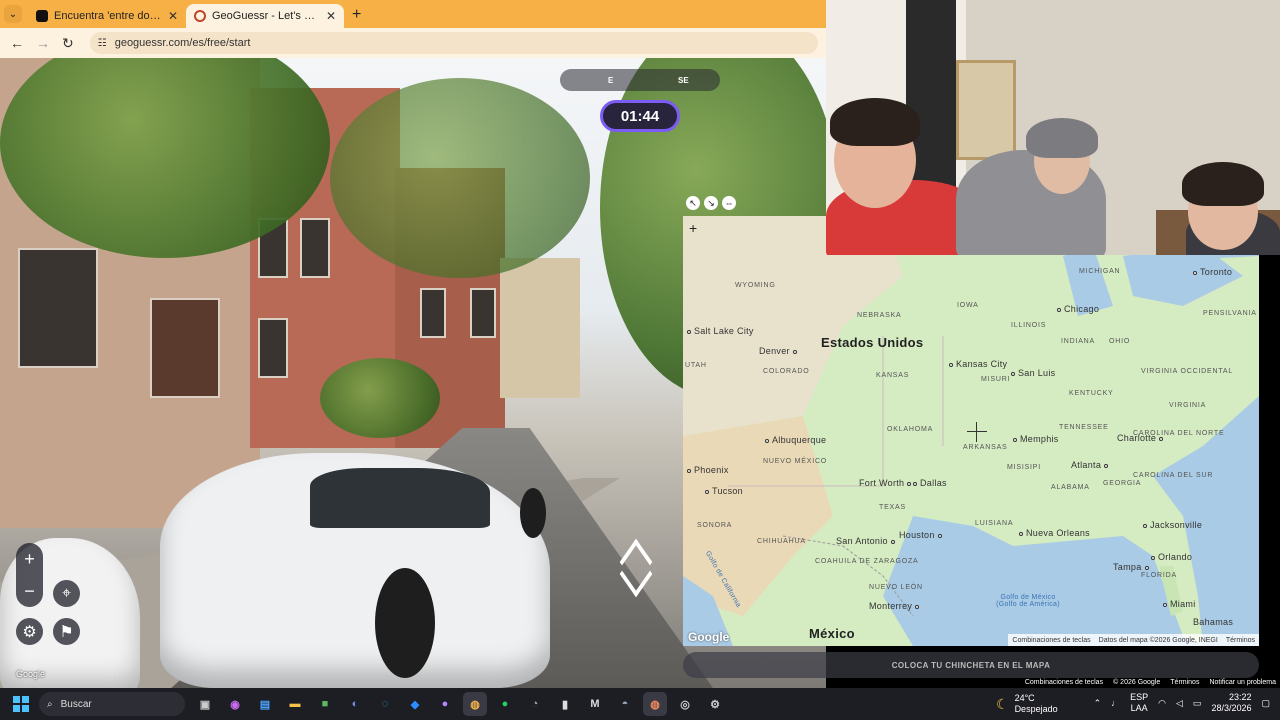 The height and width of the screenshot is (720, 1280). Describe the element at coordinates (356, 17) in the screenshot. I see `new-tab-button: +` at that location.